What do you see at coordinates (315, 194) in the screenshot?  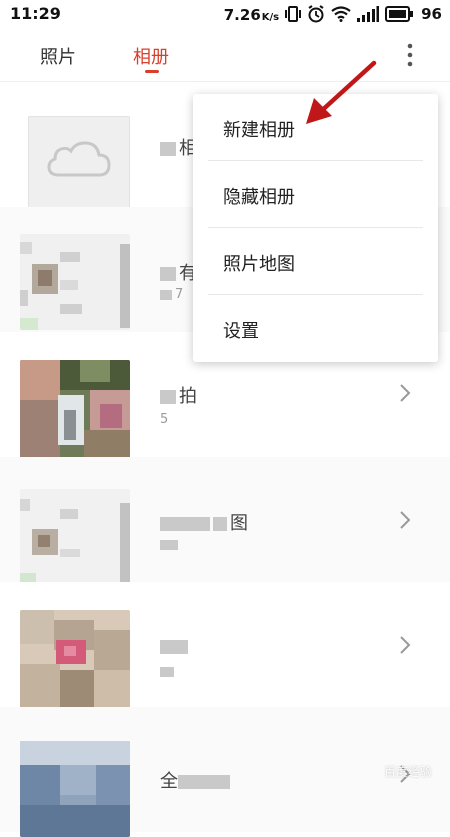 I see `menu-item-hidden-albums: 隐藏相册` at bounding box center [315, 194].